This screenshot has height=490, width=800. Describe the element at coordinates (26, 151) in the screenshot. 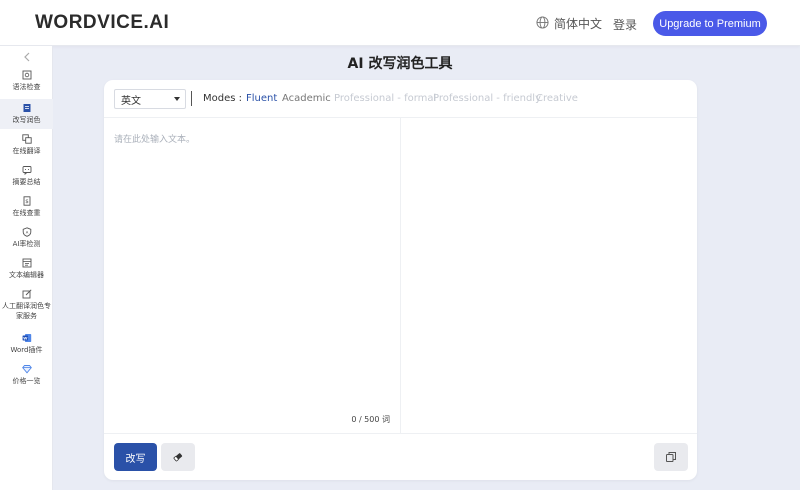

I see `sidebar-item-label: 在线翻译` at that location.